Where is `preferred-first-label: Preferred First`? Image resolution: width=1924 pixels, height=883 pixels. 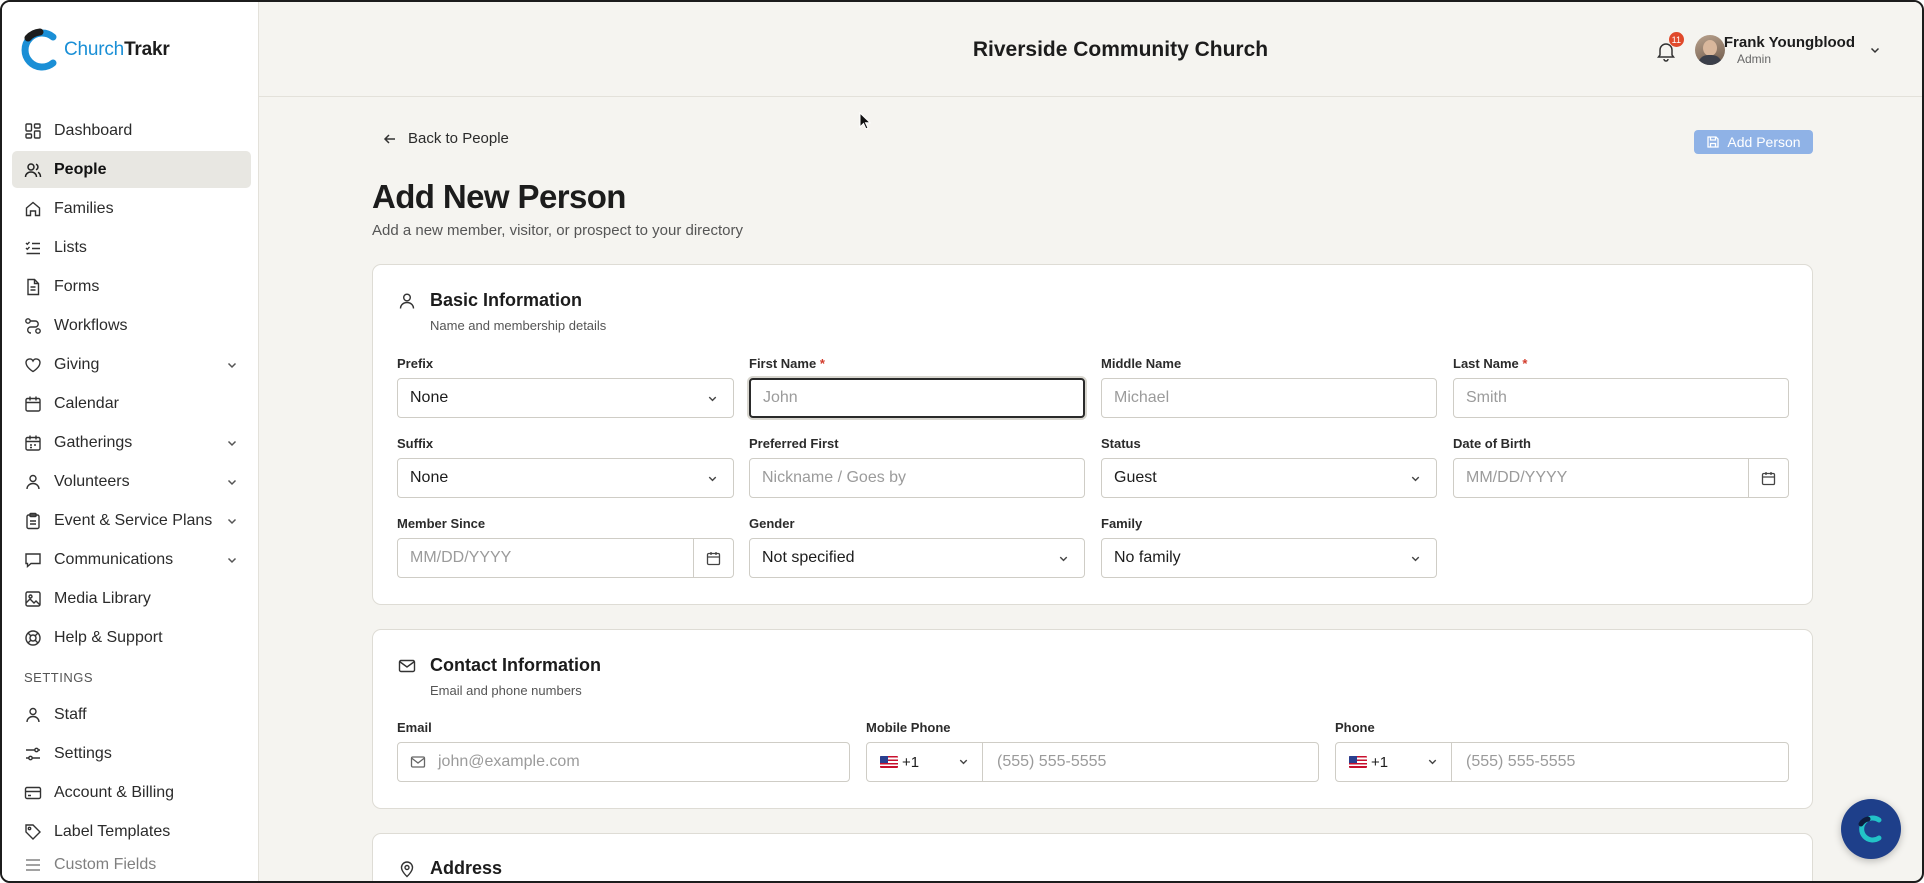
preferred-first-label: Preferred First is located at coordinates (794, 443).